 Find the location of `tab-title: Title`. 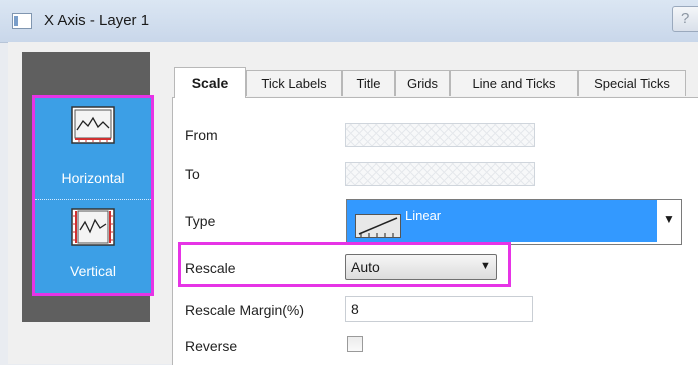

tab-title: Title is located at coordinates (368, 83).